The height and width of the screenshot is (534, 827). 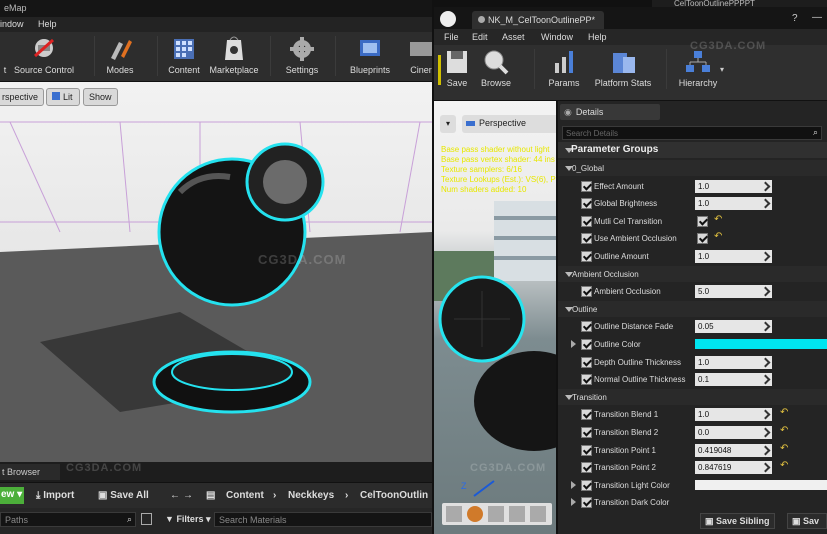 What do you see at coordinates (737, 521) in the screenshot?
I see `save-sibling-button: ▣ Save Sibling` at bounding box center [737, 521].